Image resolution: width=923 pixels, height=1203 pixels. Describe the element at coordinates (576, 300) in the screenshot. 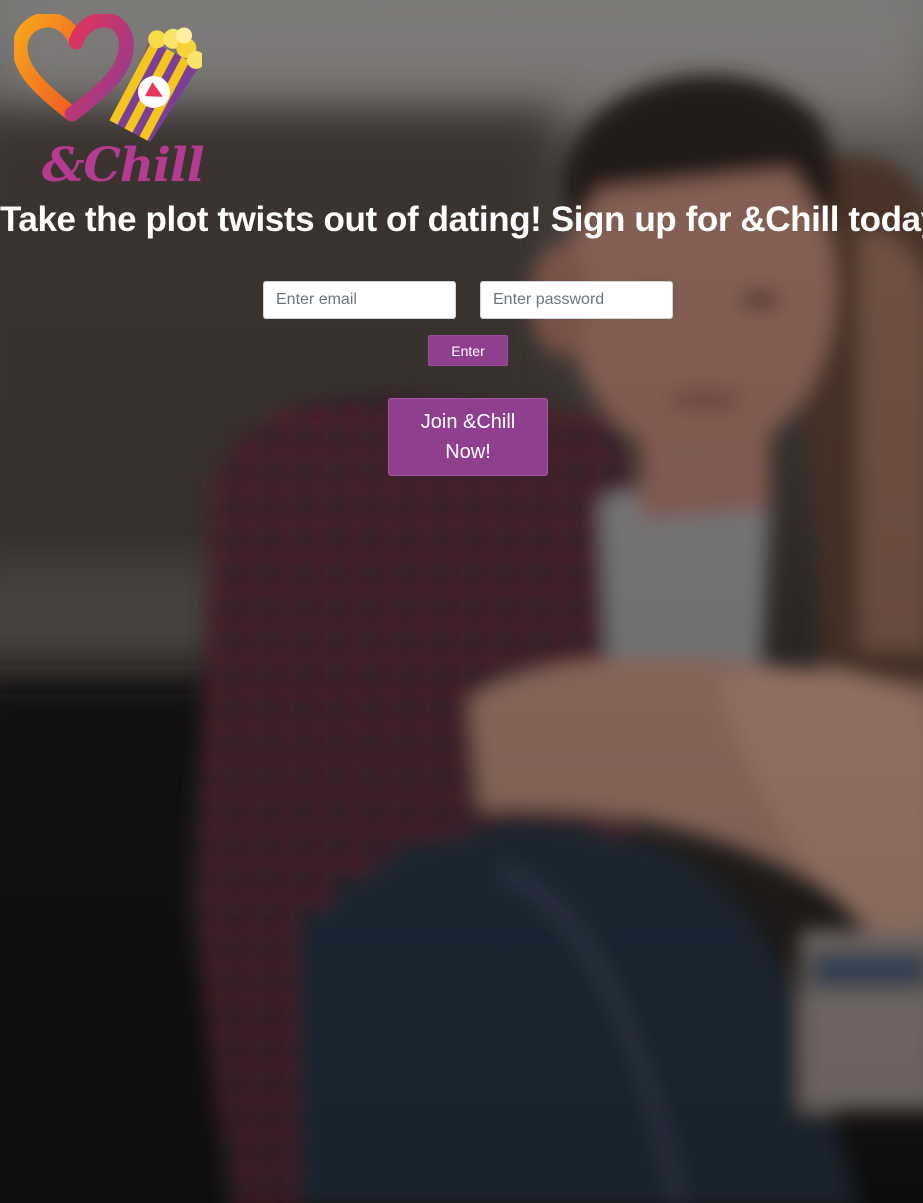

I see `password-input` at that location.